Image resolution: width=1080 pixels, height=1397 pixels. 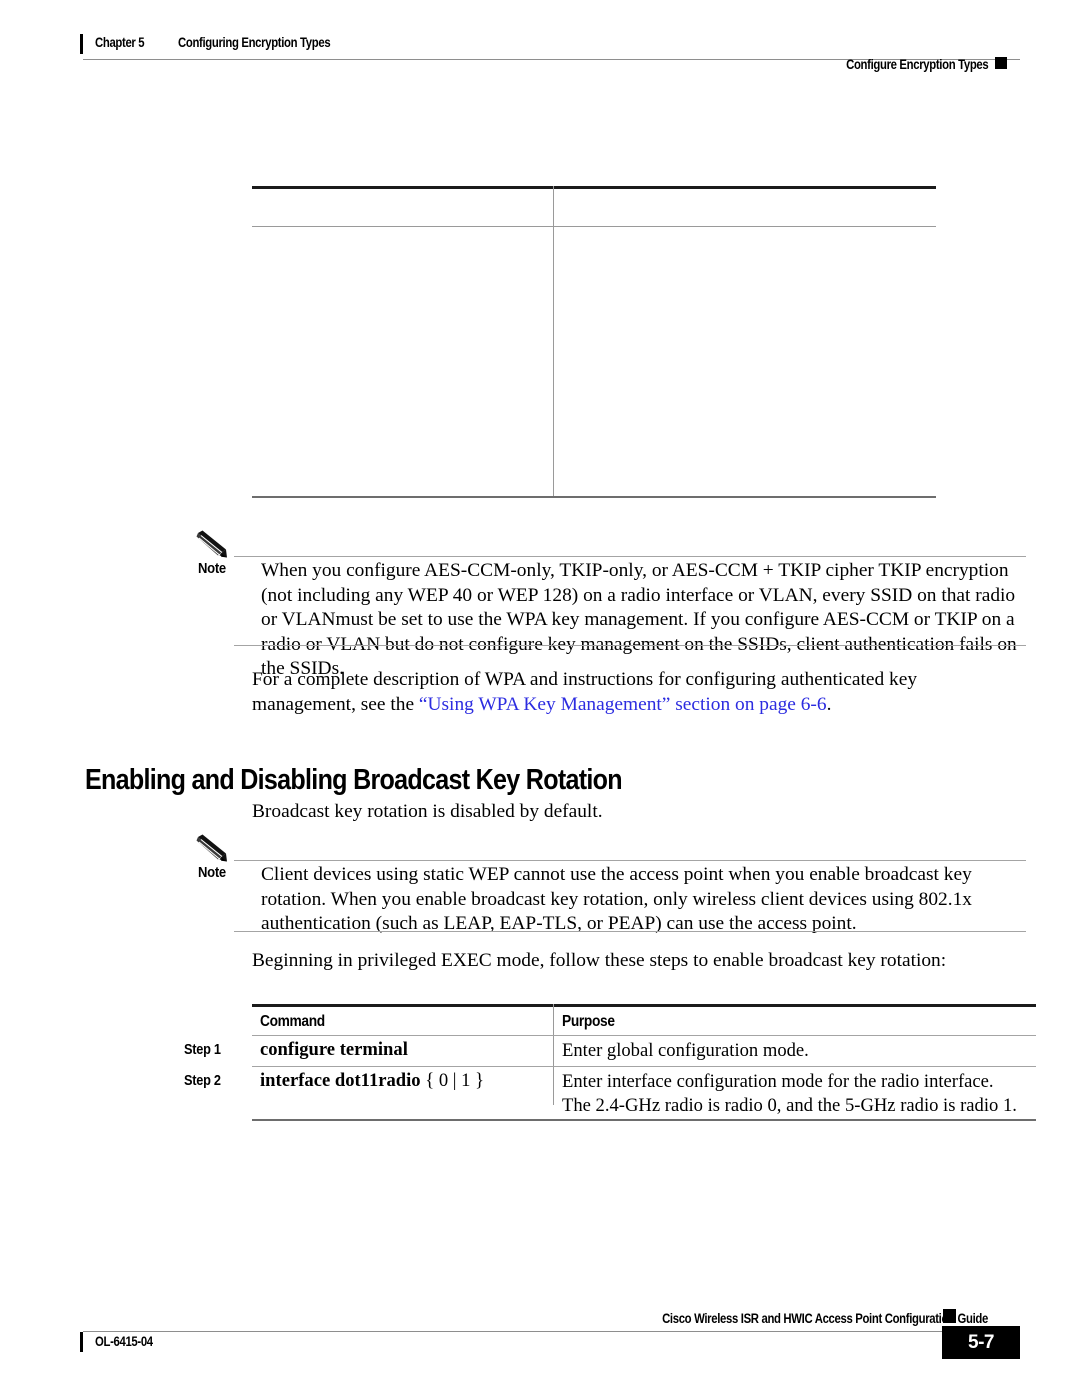 I want to click on table-column-divider, so click(x=553, y=342).